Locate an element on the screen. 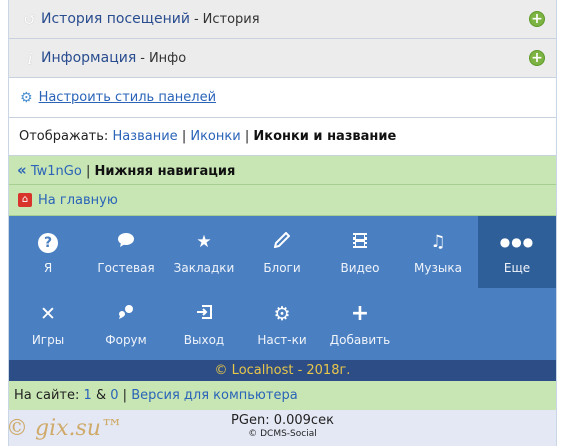 This screenshot has height=446, width=565. home-row: ⌂ На главную is located at coordinates (282, 200).